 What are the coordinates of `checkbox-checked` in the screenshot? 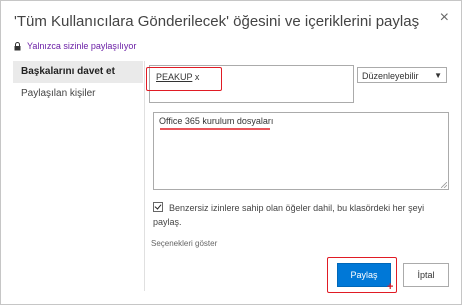 It's located at (158, 207).